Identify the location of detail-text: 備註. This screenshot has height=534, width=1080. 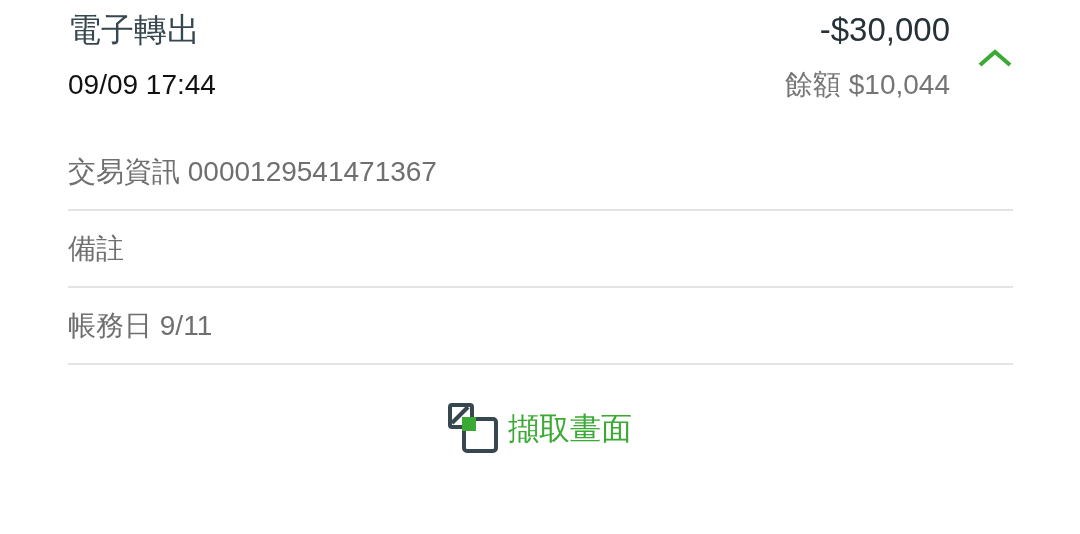
(96, 248).